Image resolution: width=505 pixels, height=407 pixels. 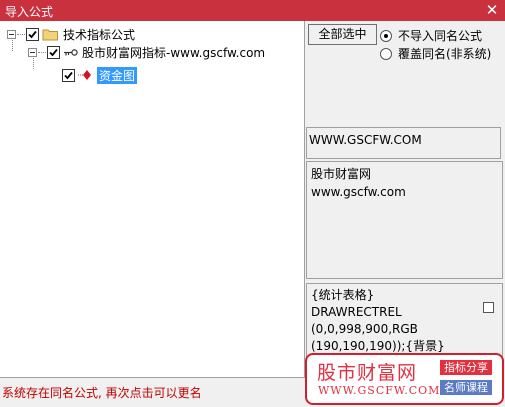 I want to click on description-box: 股市财富网 www.gscfw.com, so click(x=404, y=220).